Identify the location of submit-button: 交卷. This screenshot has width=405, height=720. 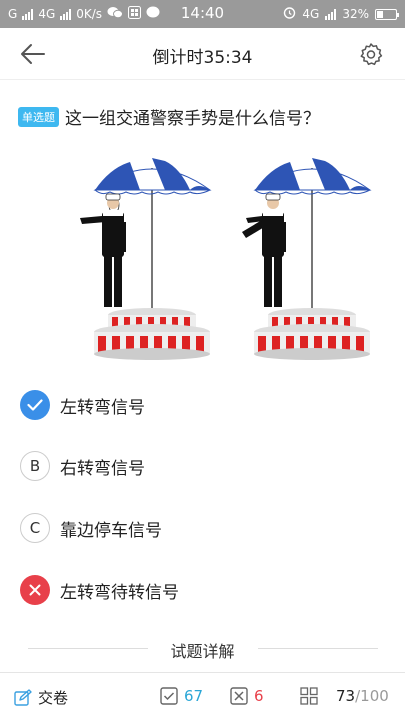
(41, 697).